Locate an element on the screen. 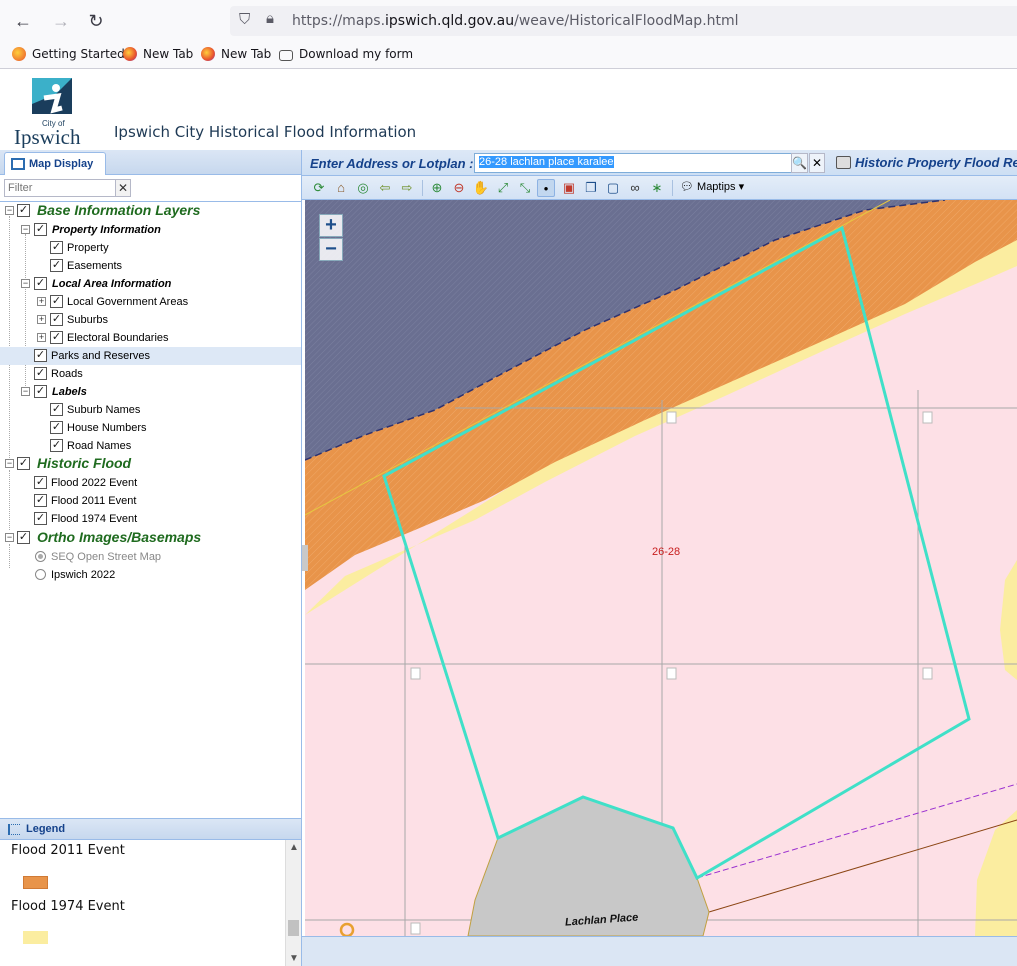  tree-node-local-area: − ✓ Local Area Information is located at coordinates (150, 284).